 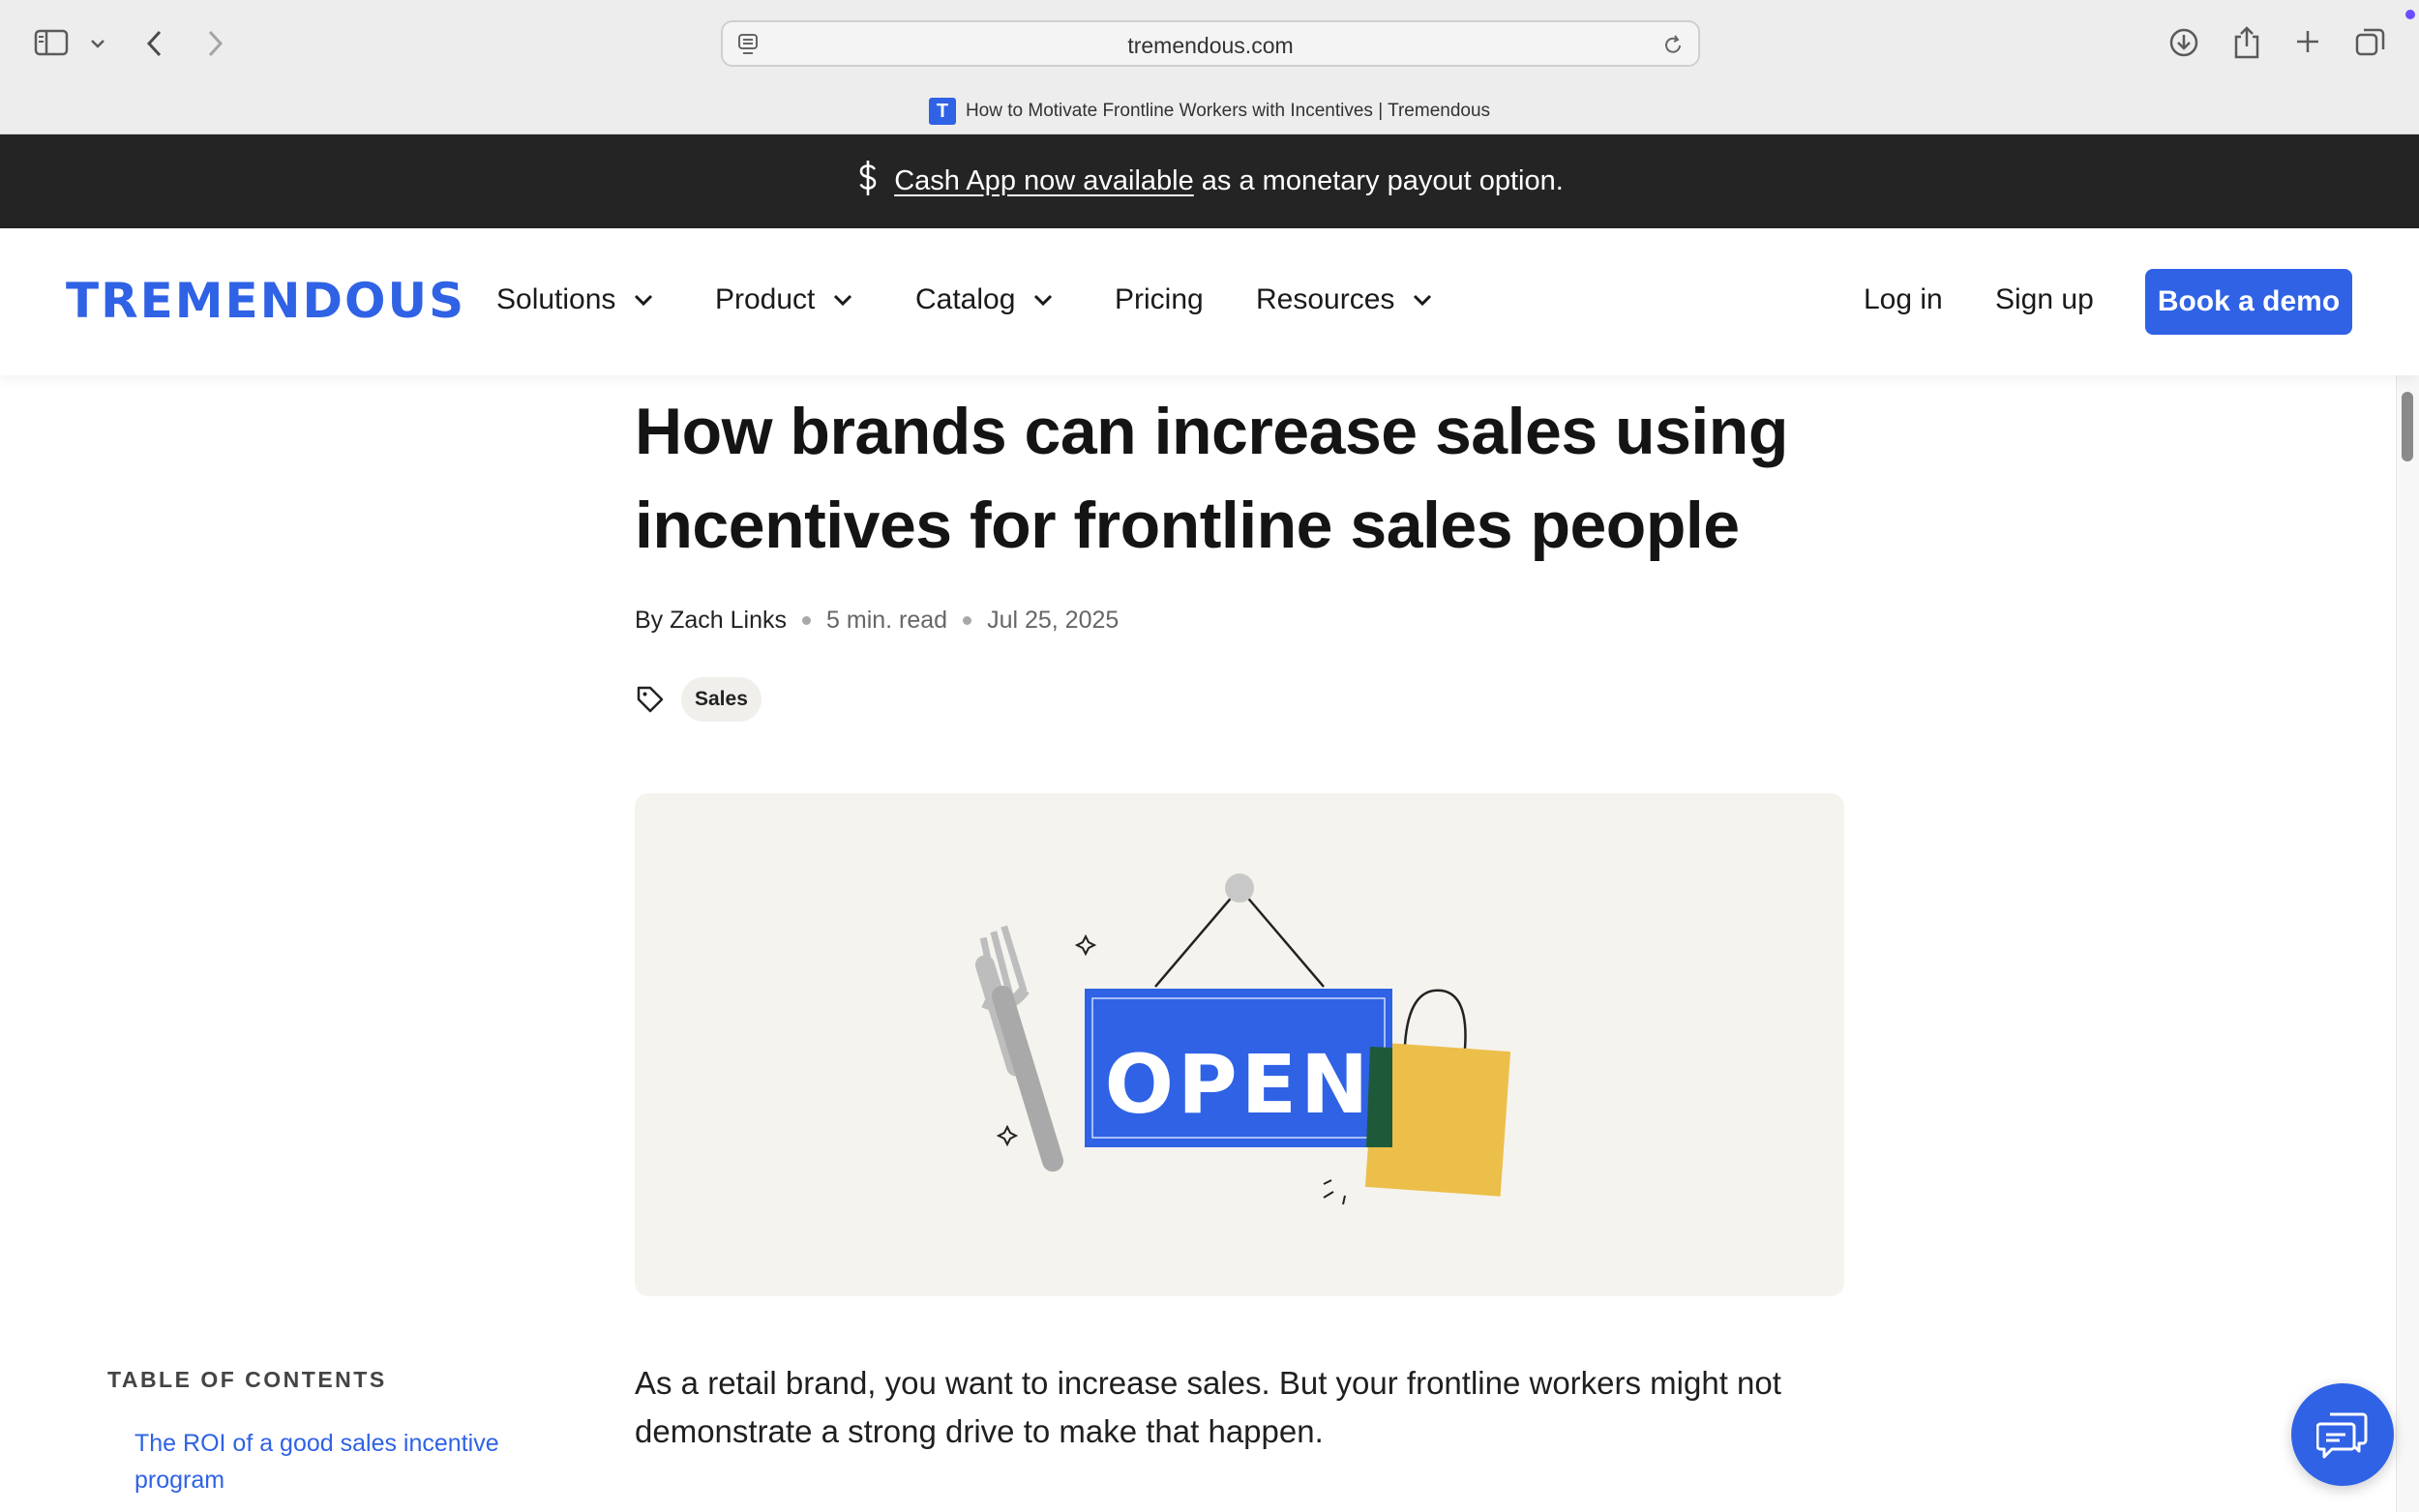 What do you see at coordinates (1053, 621) in the screenshot?
I see `publish-date: Jul 25, 2025` at bounding box center [1053, 621].